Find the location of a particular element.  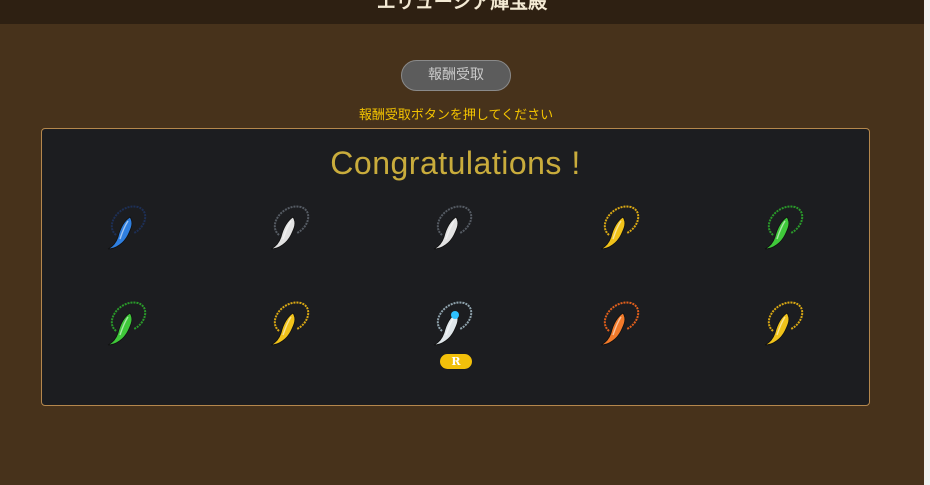

claw-necklace-rare-icon is located at coordinates (451, 326).